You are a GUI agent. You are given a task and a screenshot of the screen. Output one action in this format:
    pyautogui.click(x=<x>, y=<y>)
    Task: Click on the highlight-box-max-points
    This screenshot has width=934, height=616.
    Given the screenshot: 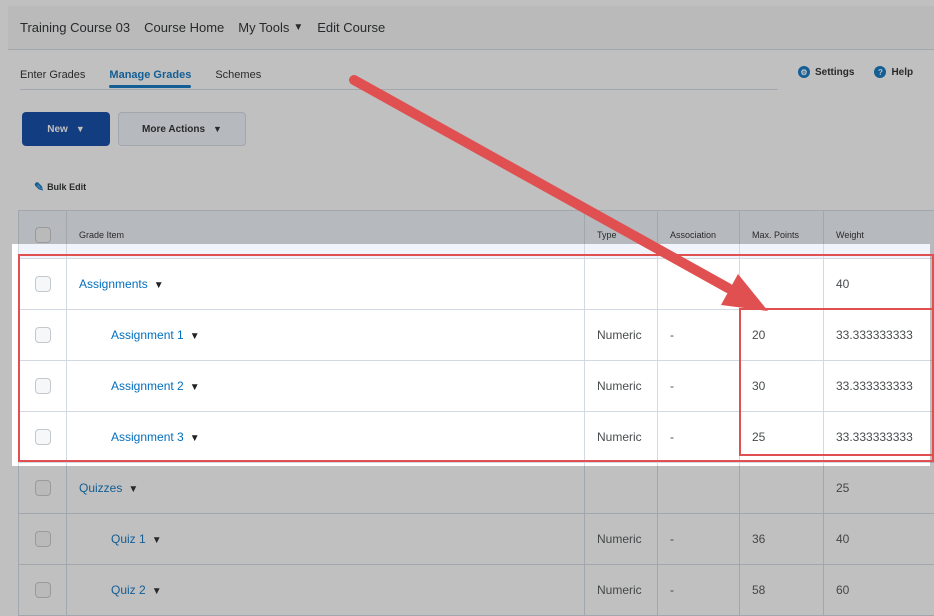 What is the action you would take?
    pyautogui.click(x=836, y=382)
    